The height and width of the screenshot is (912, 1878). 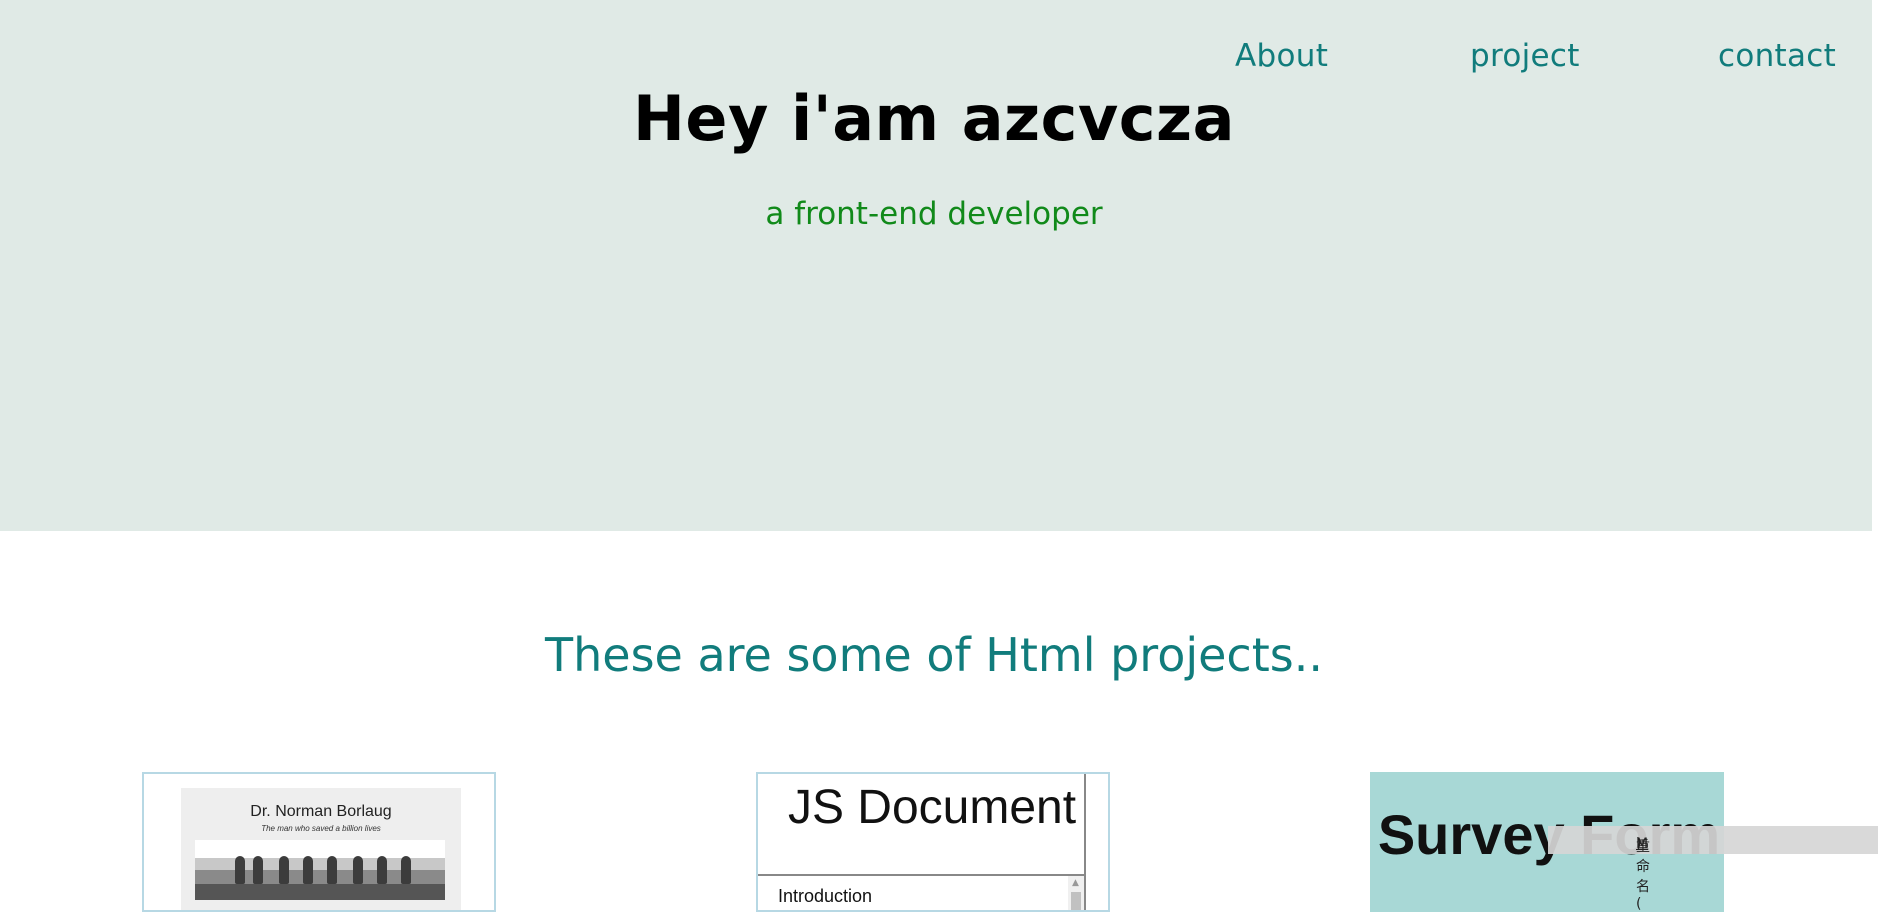 I want to click on project-card-js-document: JS Document Introduction ▲, so click(x=933, y=842).